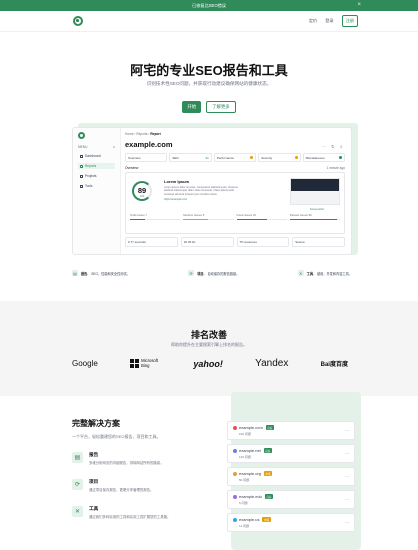 This screenshot has width=418, height=550. Describe the element at coordinates (279, 157) in the screenshot. I see `tab-security: Security` at that location.